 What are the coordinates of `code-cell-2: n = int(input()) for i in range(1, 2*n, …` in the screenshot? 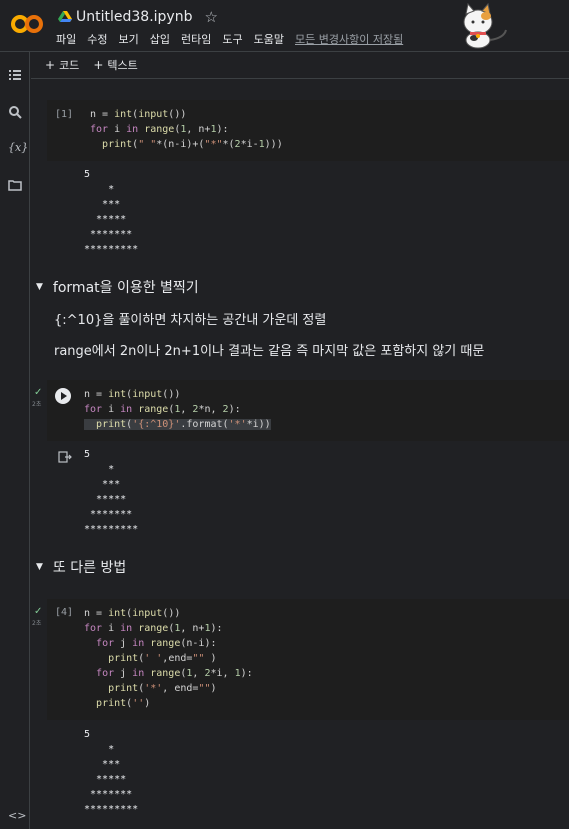 It's located at (308, 410).